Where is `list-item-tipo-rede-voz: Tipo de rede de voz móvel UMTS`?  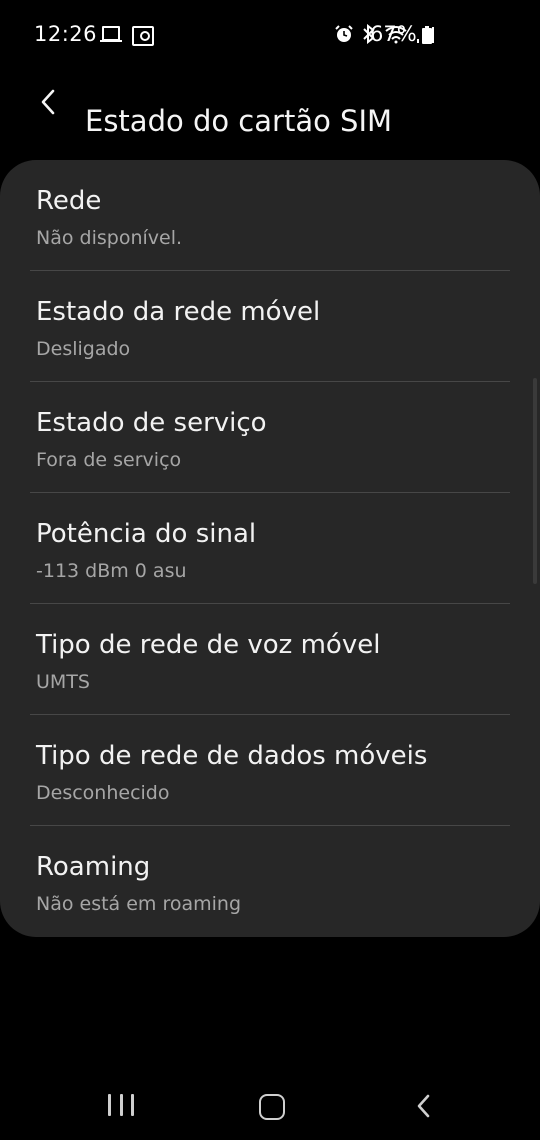 list-item-tipo-rede-voz: Tipo de rede de voz móvel UMTS is located at coordinates (270, 659).